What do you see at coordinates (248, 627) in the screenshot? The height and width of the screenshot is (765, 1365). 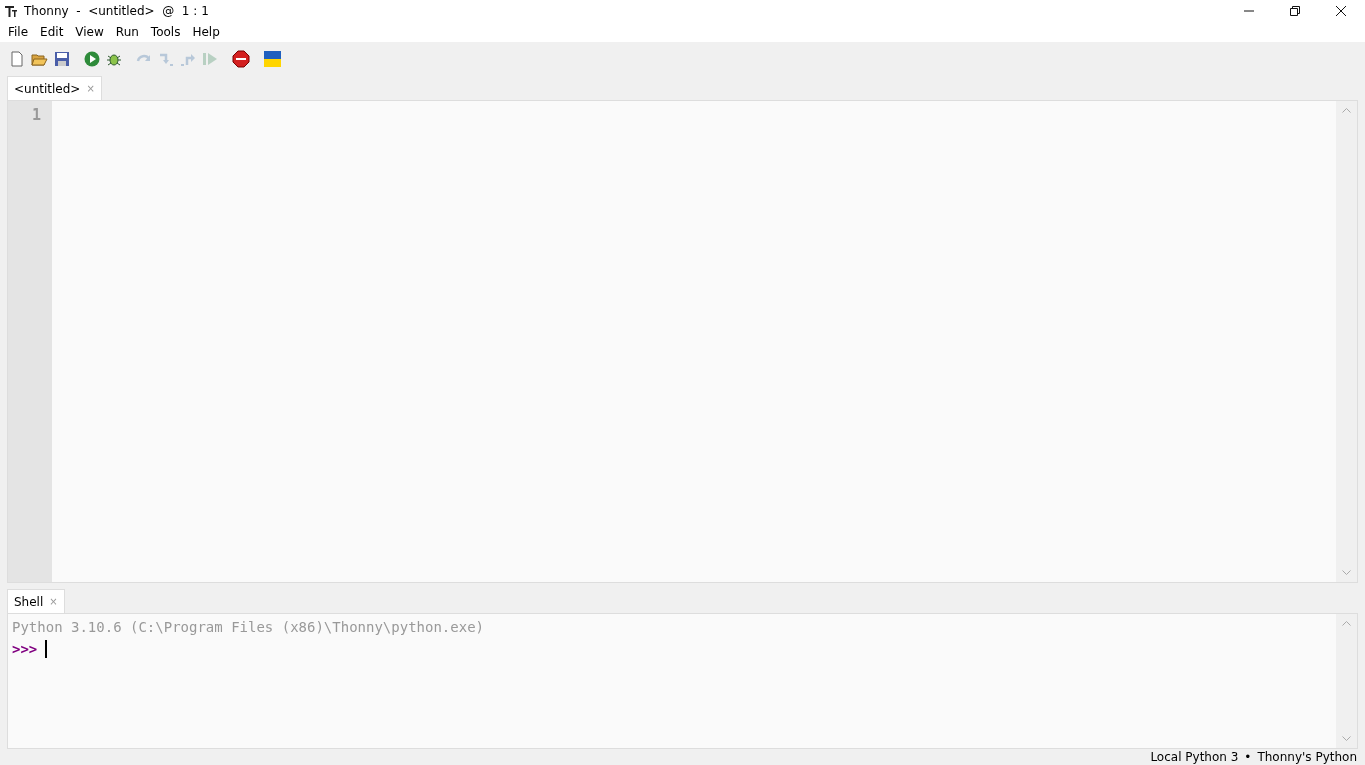 I see `python-version-text: Python 3.10.6 (C:\Program Files (x86)\Thonny\python.exe)` at bounding box center [248, 627].